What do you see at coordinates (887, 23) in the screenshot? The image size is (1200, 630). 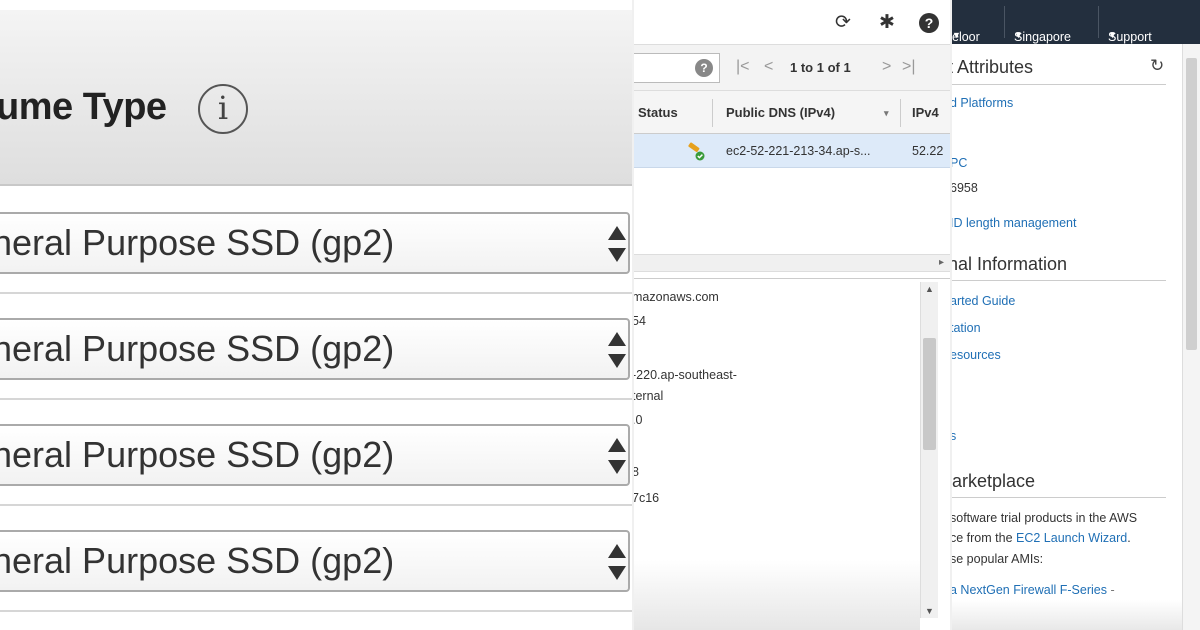 I see `gear-icon: ✱` at bounding box center [887, 23].